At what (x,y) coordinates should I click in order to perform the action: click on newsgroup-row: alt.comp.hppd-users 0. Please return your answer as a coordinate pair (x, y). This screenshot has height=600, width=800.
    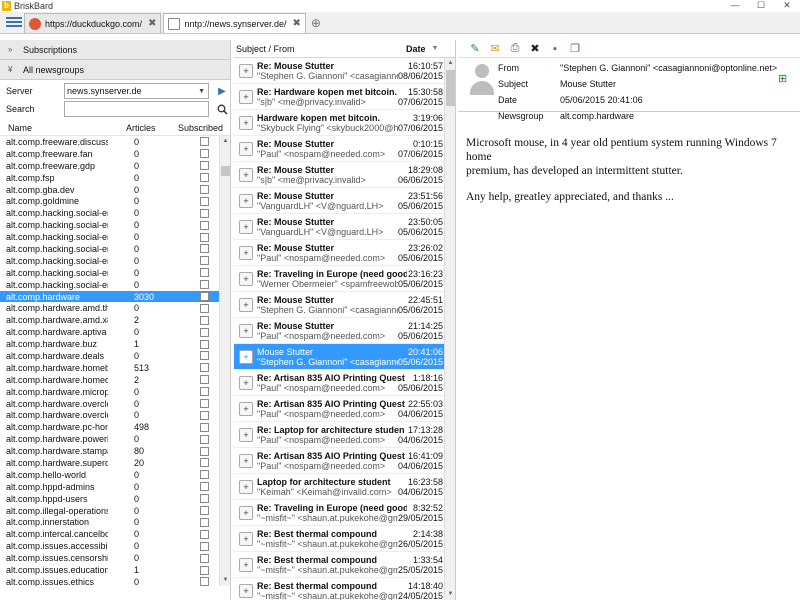
    Looking at the image, I should click on (115, 499).